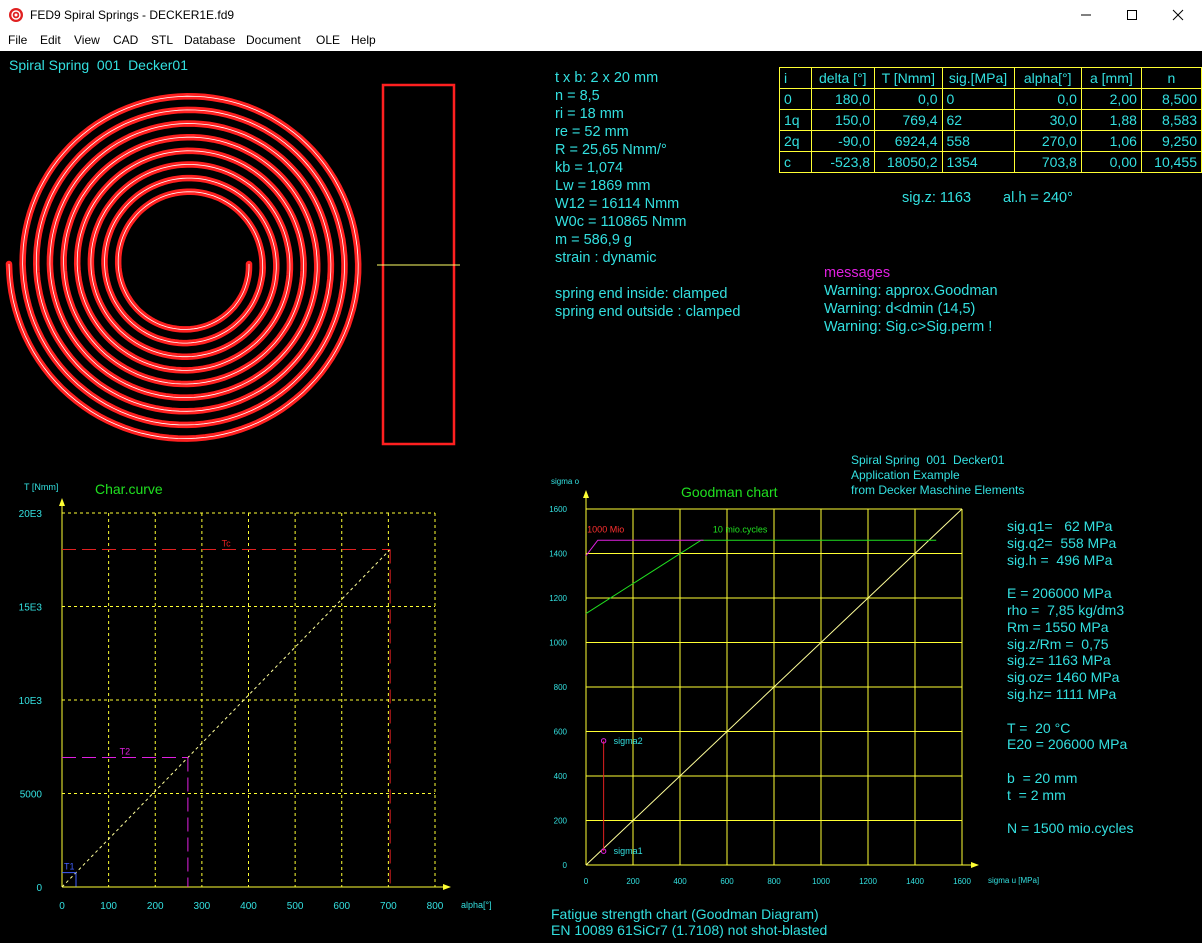 The image size is (1202, 943). I want to click on x-tick-label: 400, so click(680, 881).